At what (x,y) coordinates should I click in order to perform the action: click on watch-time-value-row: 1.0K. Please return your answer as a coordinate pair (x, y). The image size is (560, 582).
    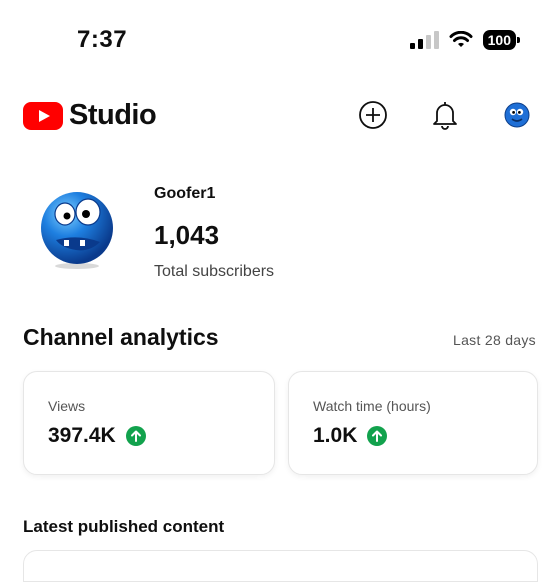
    Looking at the image, I should click on (350, 436).